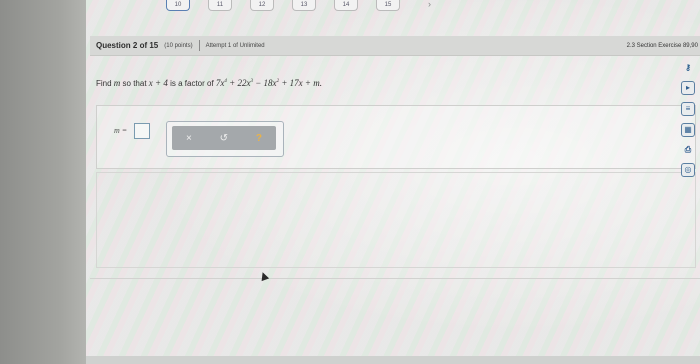  What do you see at coordinates (688, 119) in the screenshot?
I see `tool-sidebar: ⚷ ▸ ≡ ▦ ⎙ ◎` at bounding box center [688, 119].